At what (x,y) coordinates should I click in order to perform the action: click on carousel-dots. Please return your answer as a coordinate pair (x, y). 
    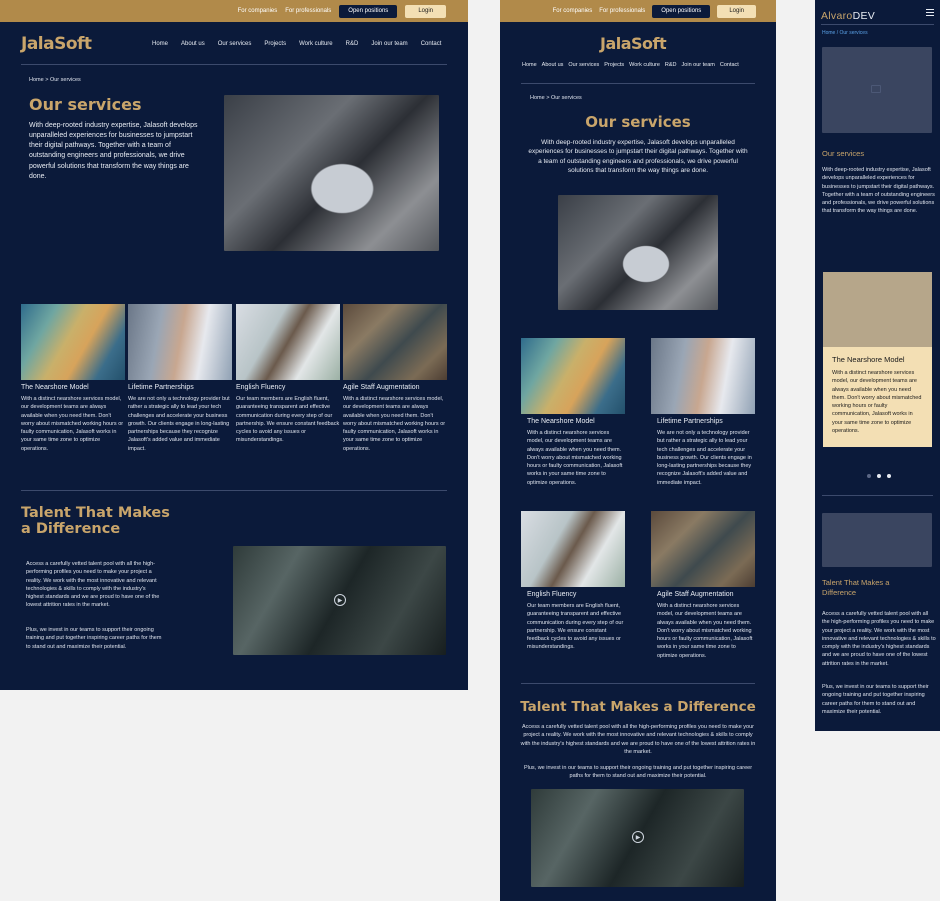
    Looking at the image, I should click on (879, 476).